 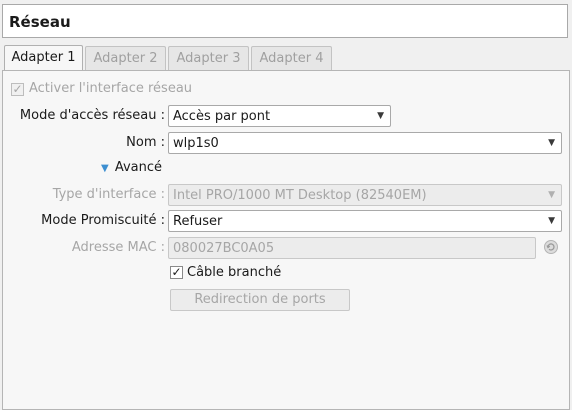 What do you see at coordinates (103, 220) in the screenshot?
I see `promiscuous-label: Mode Promiscuité :` at bounding box center [103, 220].